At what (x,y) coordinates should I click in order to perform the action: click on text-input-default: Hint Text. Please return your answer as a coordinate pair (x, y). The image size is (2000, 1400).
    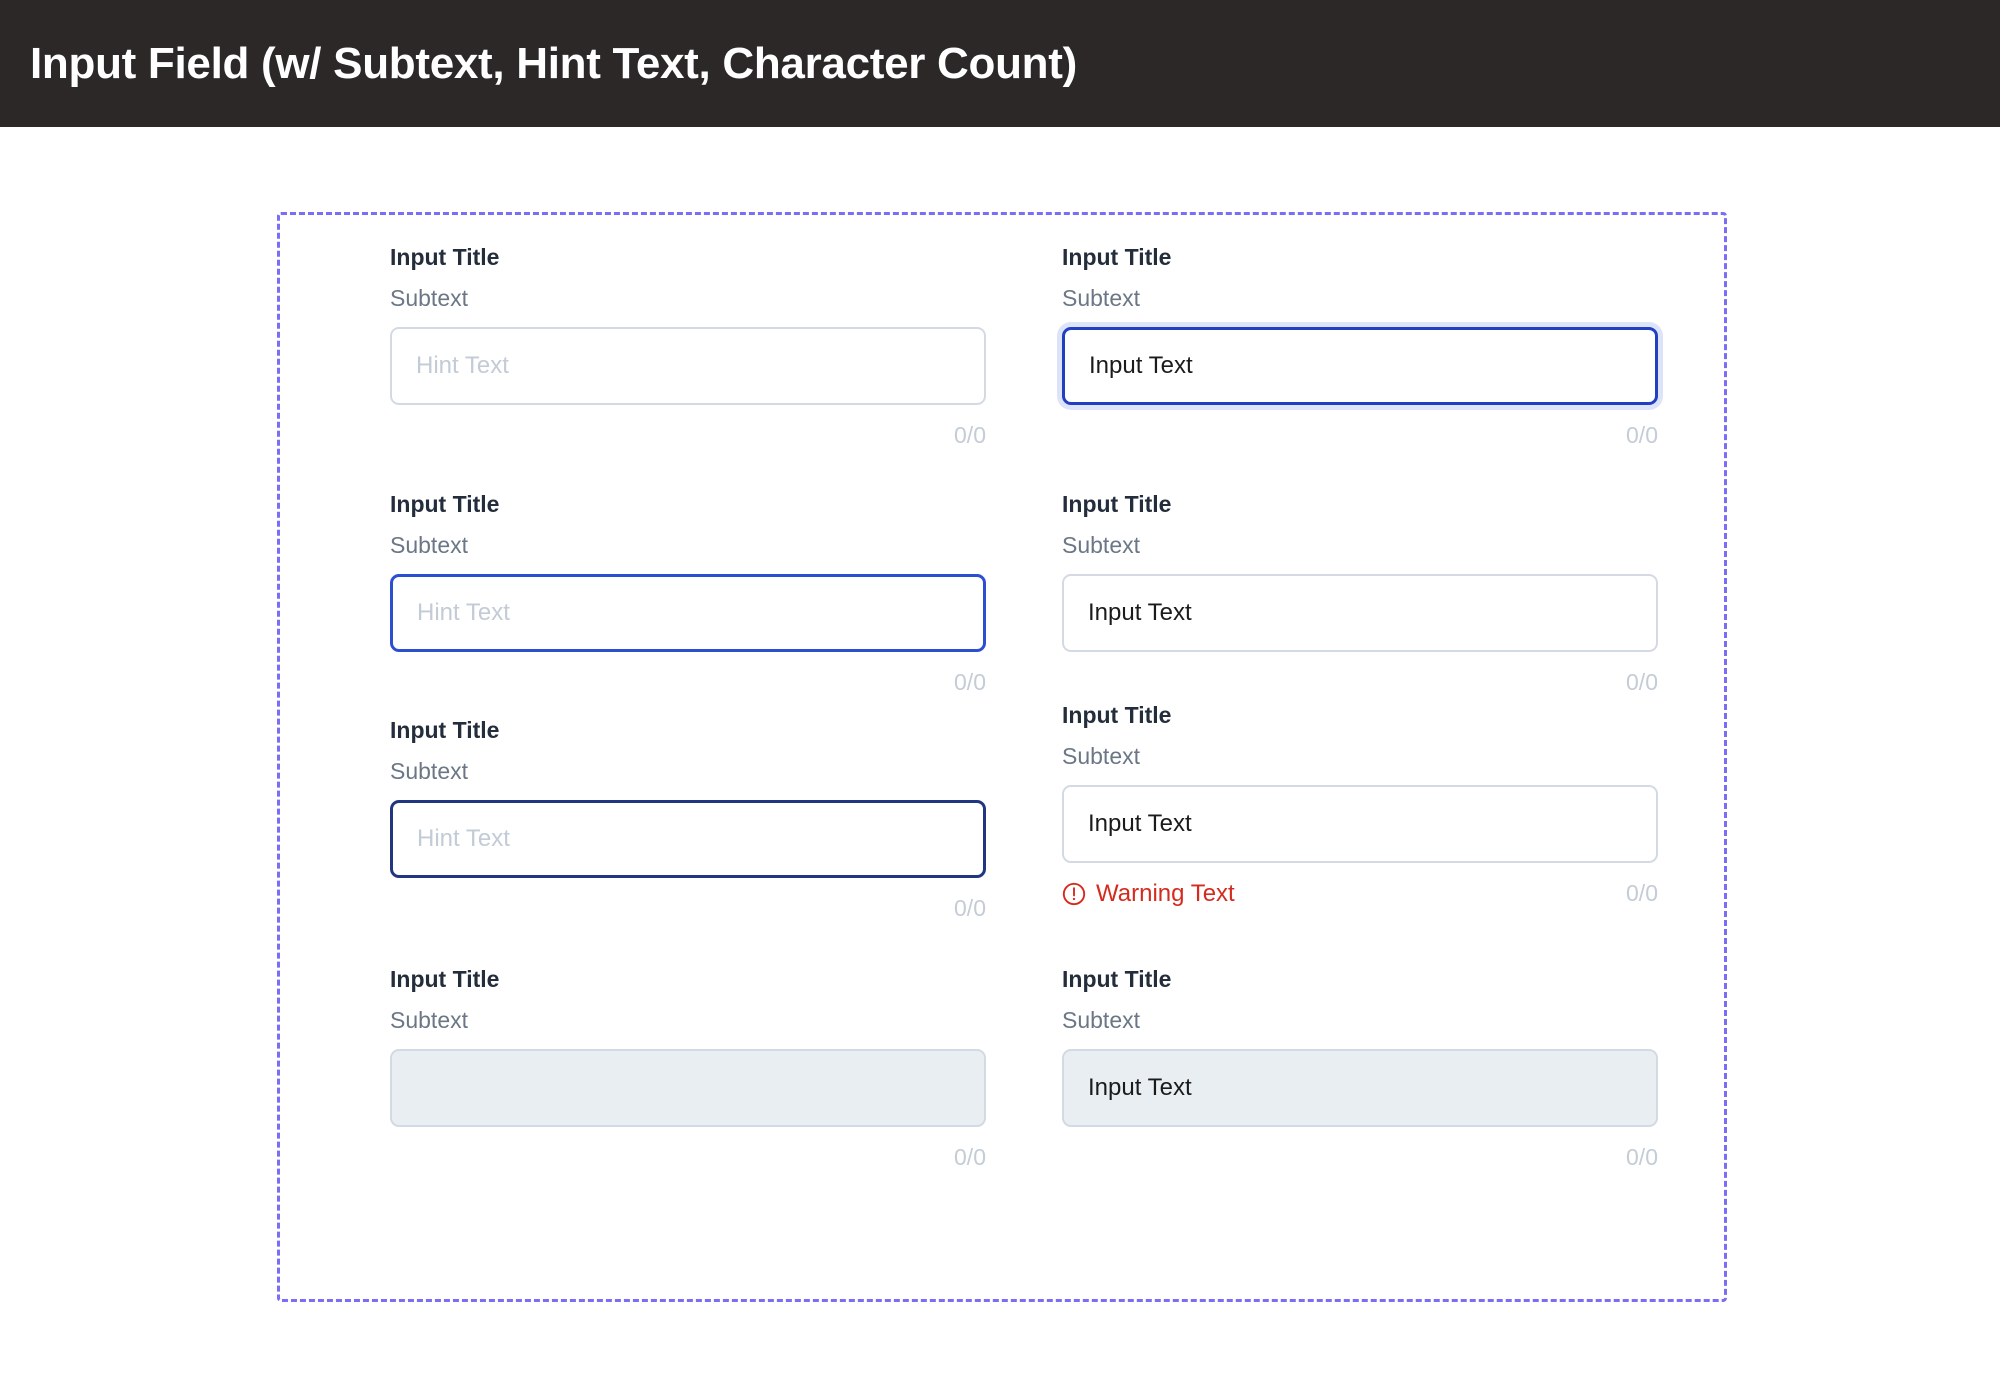
    Looking at the image, I should click on (688, 365).